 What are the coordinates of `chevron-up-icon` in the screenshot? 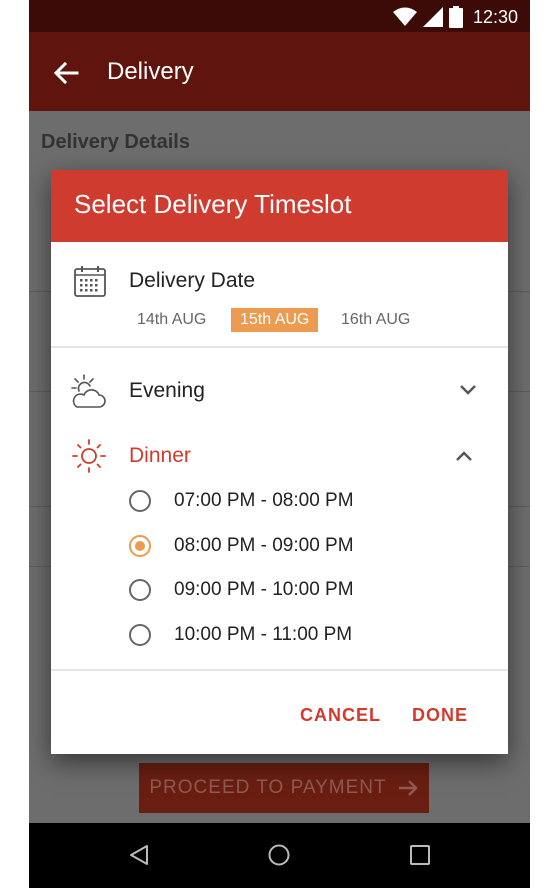 It's located at (464, 456).